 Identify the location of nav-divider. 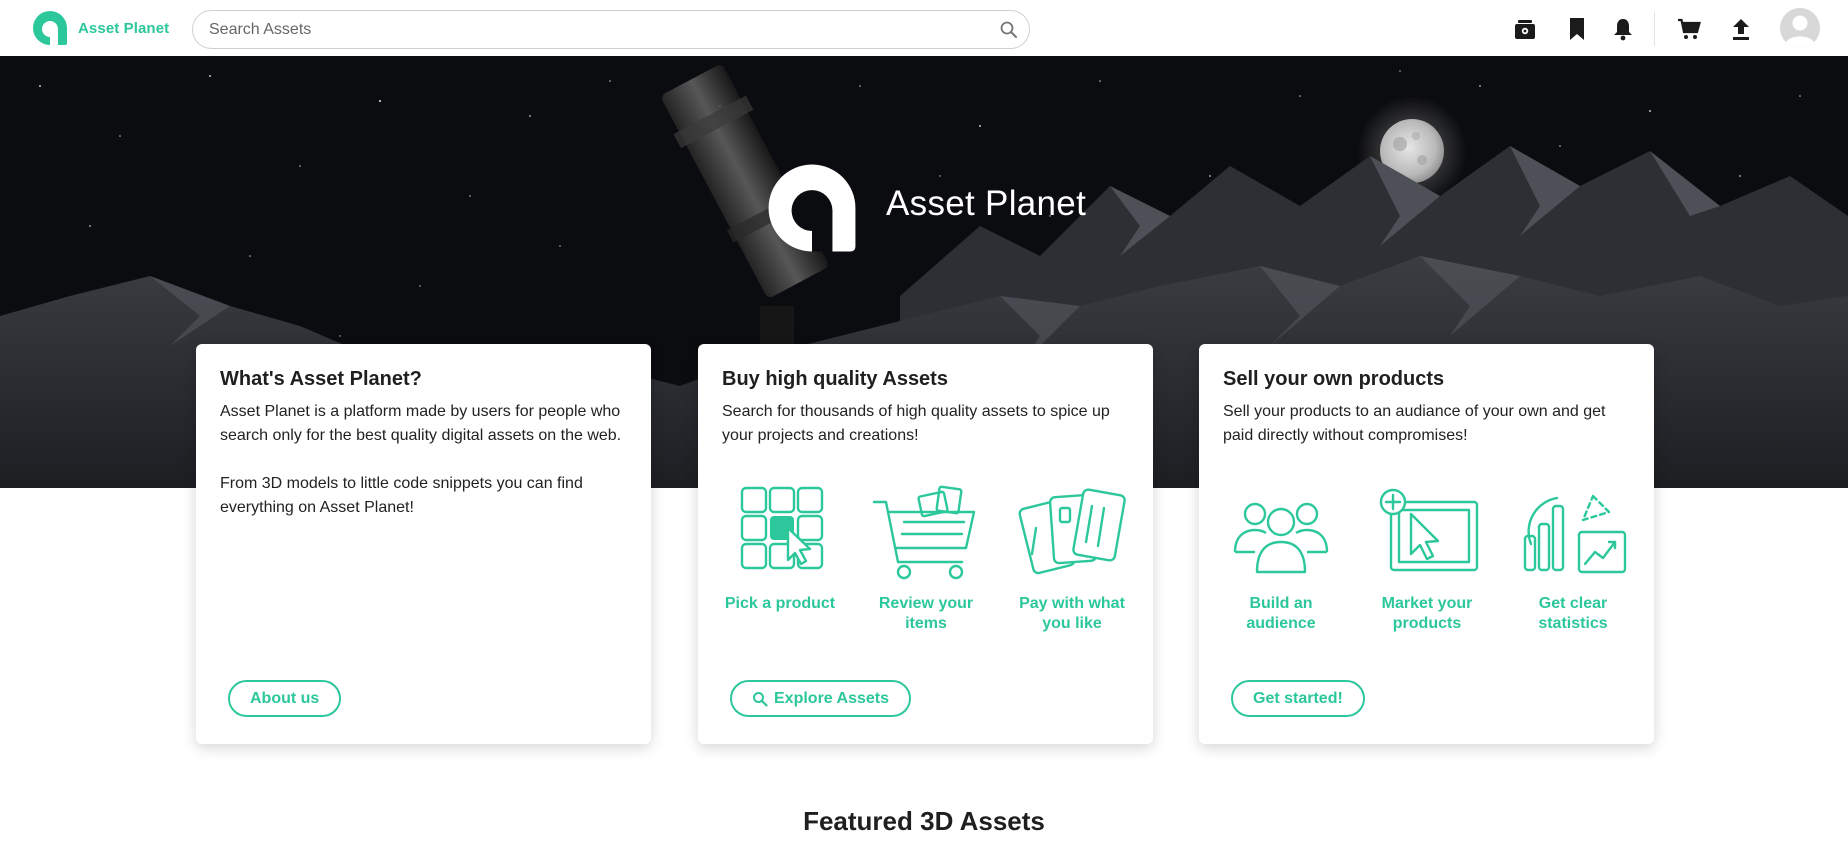
(1654, 29).